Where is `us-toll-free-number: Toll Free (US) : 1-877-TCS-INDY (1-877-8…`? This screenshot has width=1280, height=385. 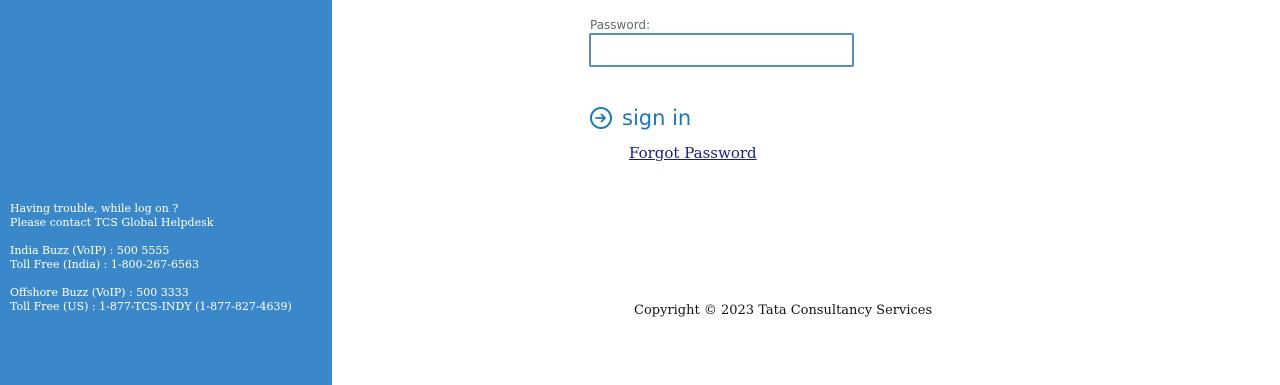
us-toll-free-number: Toll Free (US) : 1-877-TCS-INDY (1-877-8… is located at coordinates (151, 306).